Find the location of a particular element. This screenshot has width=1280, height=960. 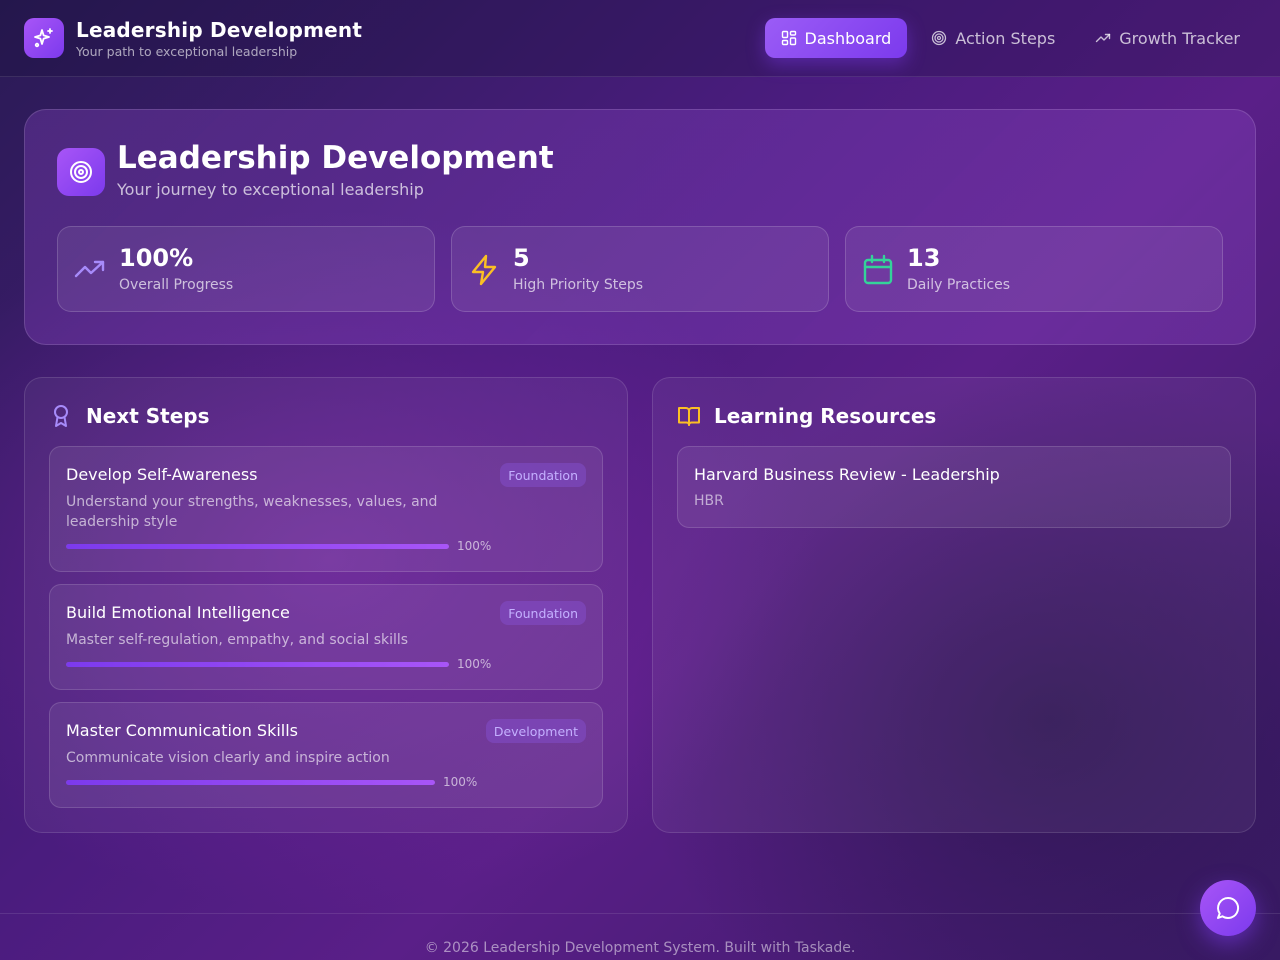

award-icon is located at coordinates (61, 416).